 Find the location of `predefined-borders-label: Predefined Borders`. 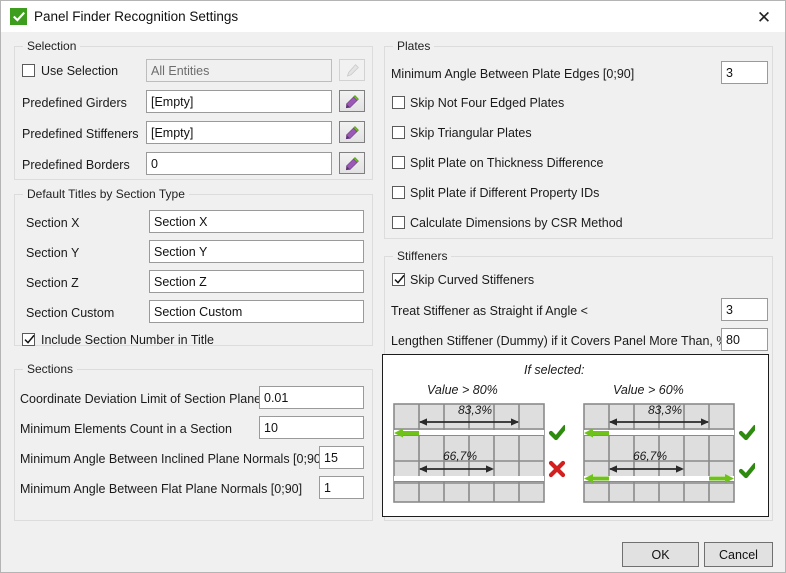

predefined-borders-label: Predefined Borders is located at coordinates (76, 165).